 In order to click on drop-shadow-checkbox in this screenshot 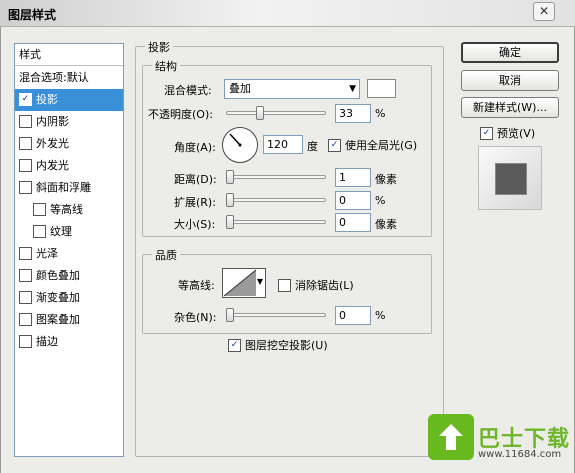, I will do `click(25, 99)`.